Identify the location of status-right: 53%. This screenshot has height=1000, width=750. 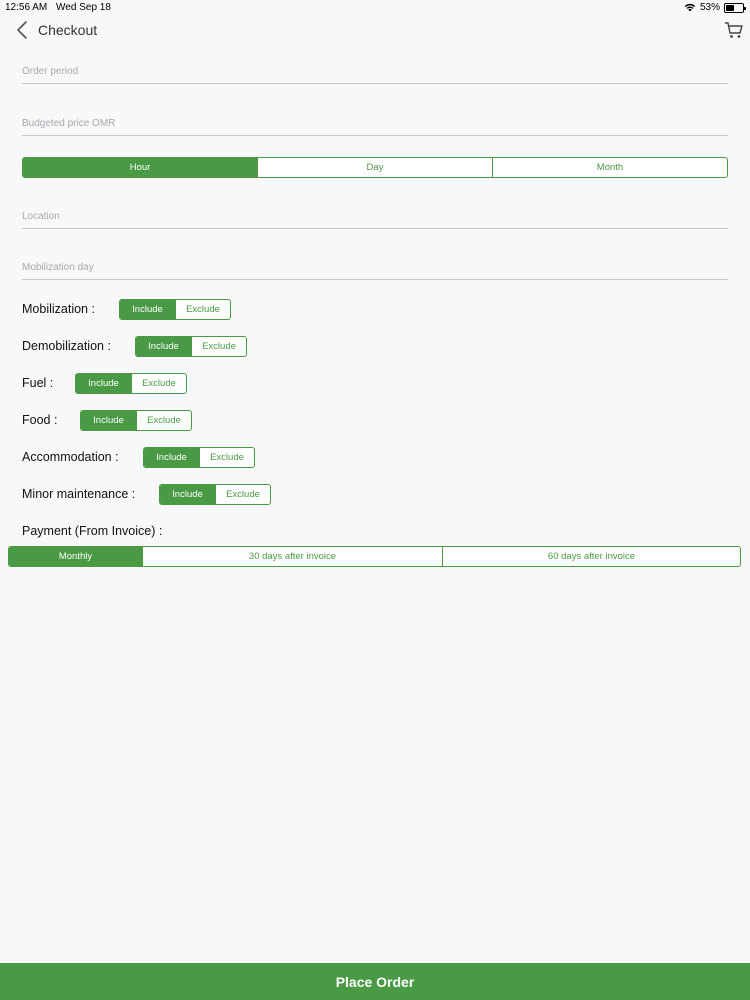
(715, 7).